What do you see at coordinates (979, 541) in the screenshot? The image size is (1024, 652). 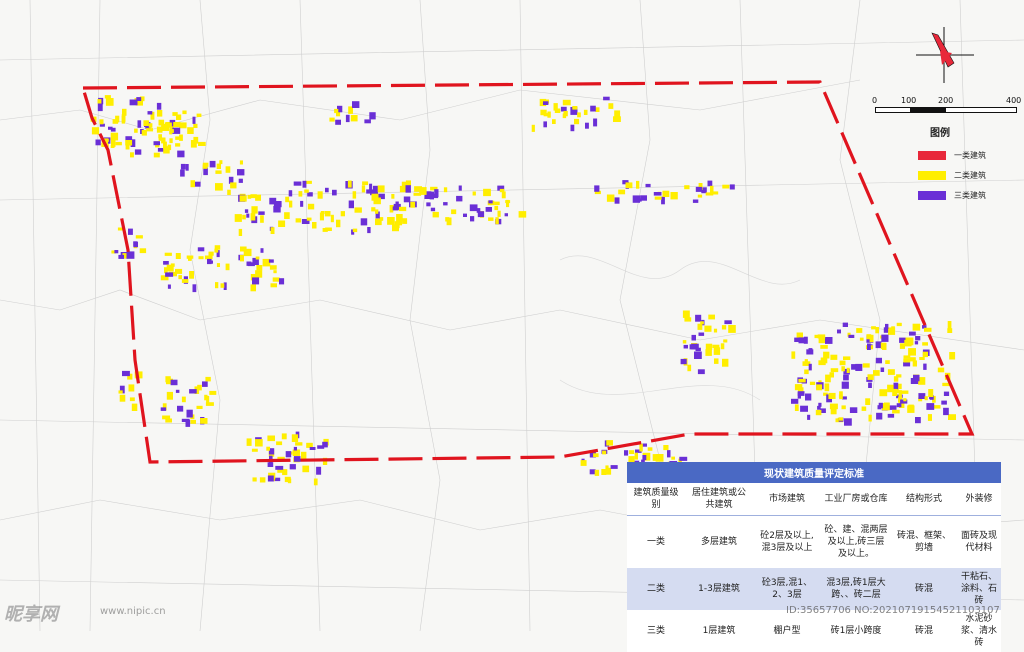 I see `table-cell: 面砖及现代材料` at bounding box center [979, 541].